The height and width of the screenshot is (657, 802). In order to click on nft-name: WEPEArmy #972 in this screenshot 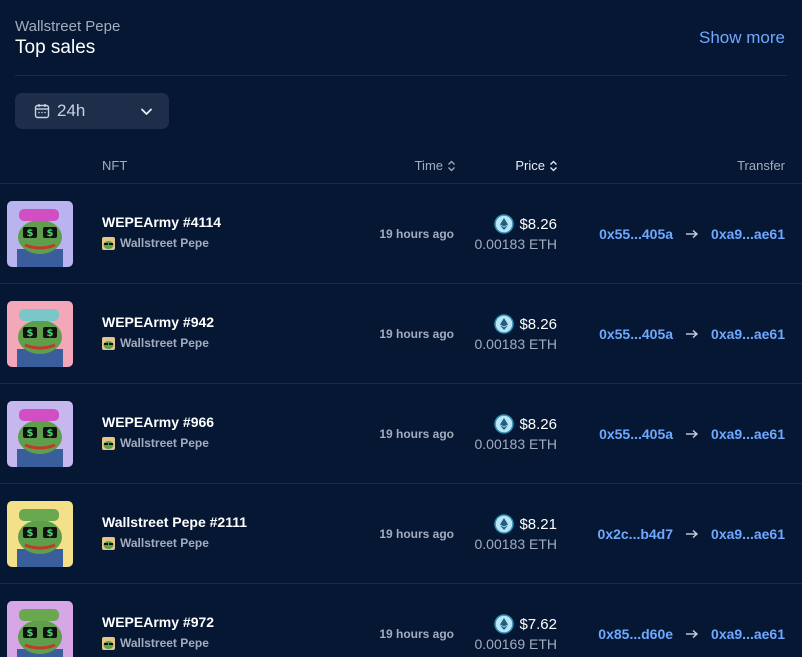, I will do `click(158, 622)`.